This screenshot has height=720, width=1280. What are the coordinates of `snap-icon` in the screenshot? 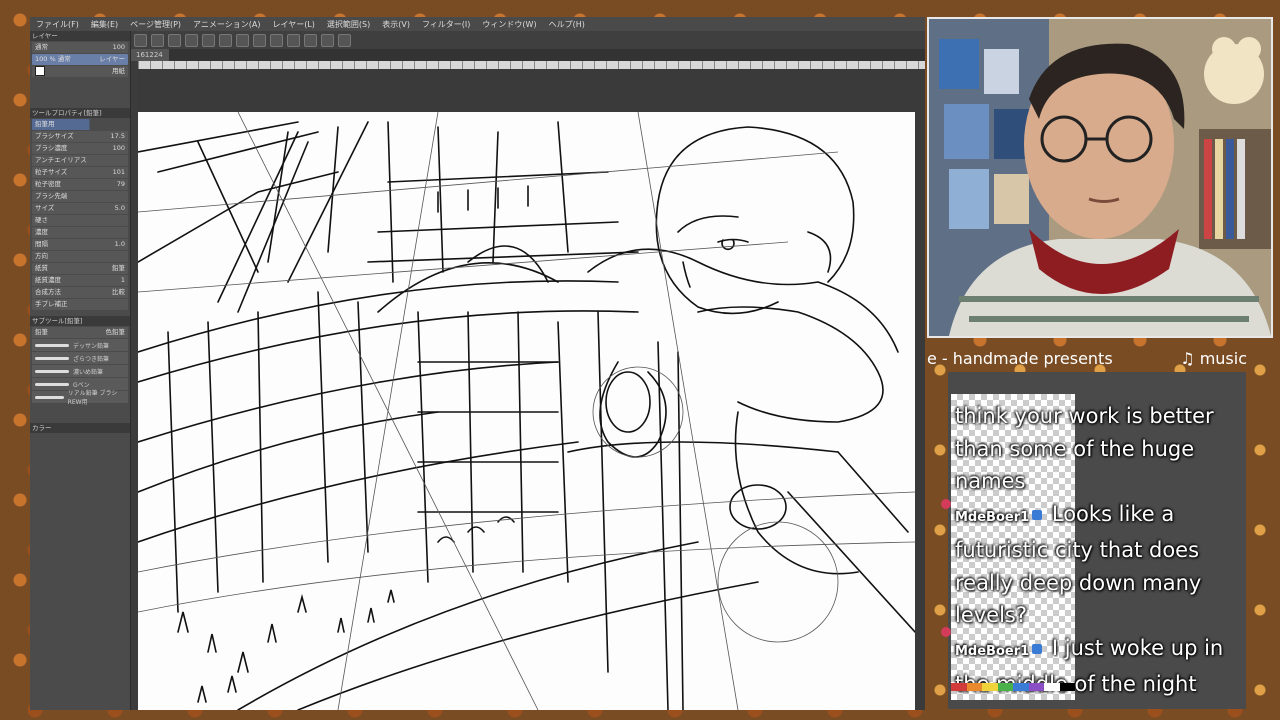 It's located at (327, 40).